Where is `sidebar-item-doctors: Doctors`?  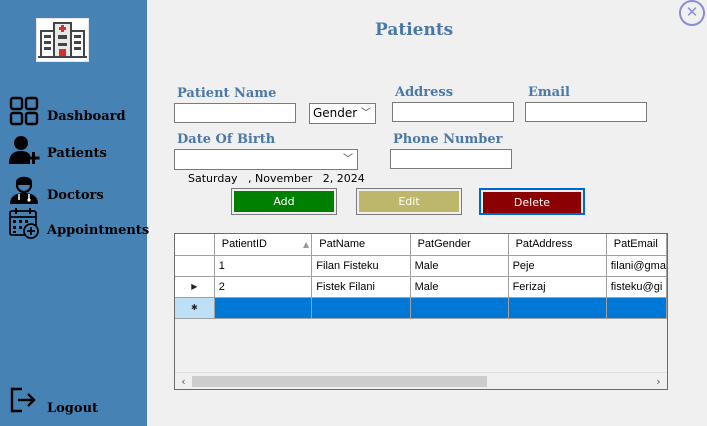 sidebar-item-doctors: Doctors is located at coordinates (56, 188).